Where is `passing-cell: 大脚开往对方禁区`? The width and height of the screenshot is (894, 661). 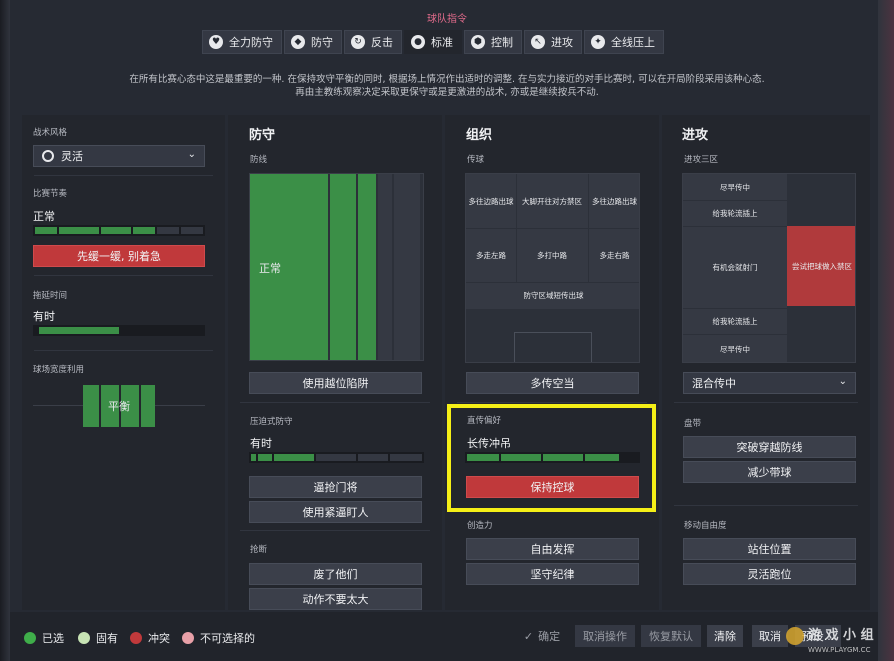
passing-cell: 大脚开往对方禁区 is located at coordinates (552, 201).